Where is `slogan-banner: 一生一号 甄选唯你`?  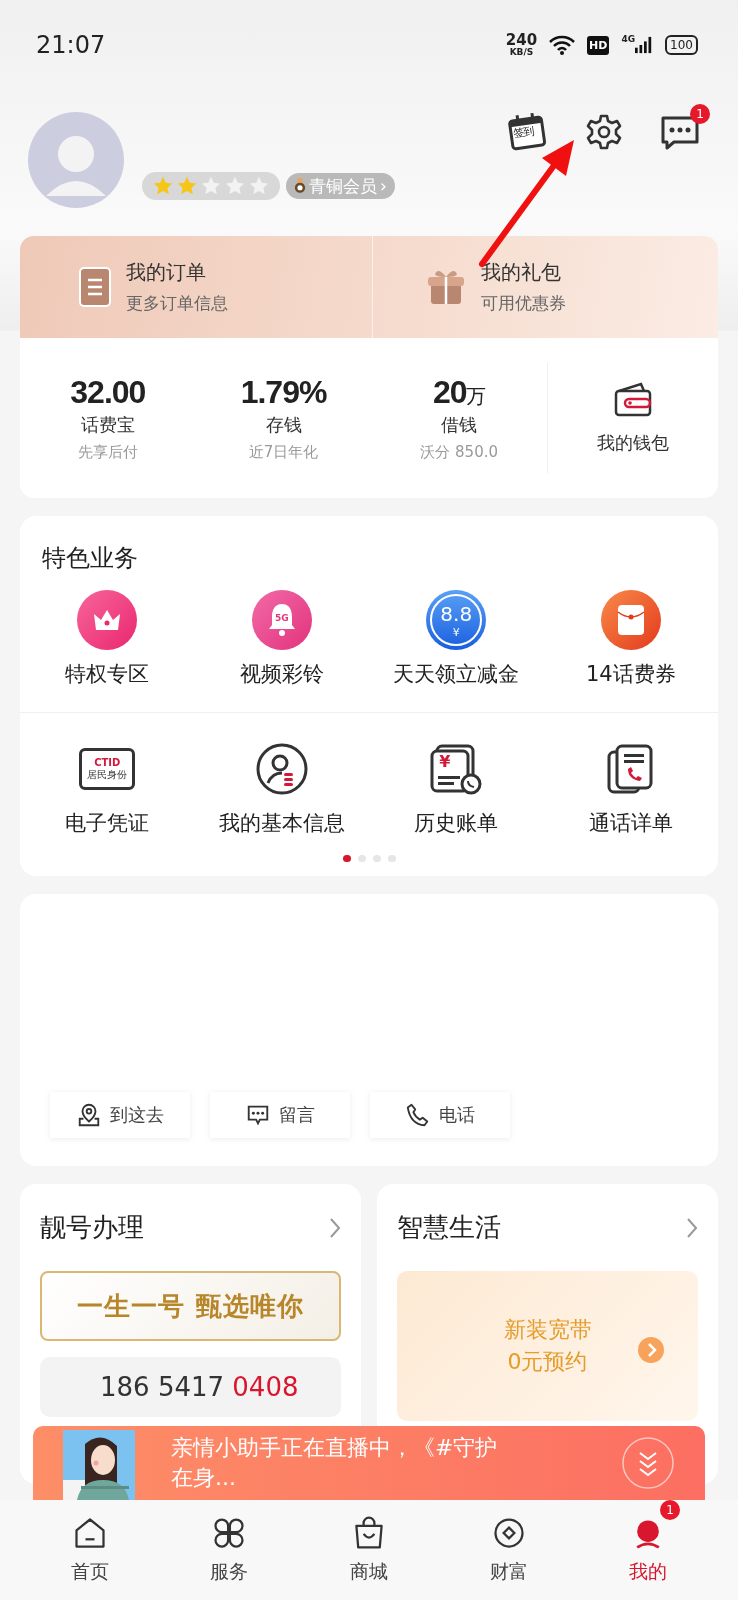
slogan-banner: 一生一号 甄选唯你 is located at coordinates (190, 1306).